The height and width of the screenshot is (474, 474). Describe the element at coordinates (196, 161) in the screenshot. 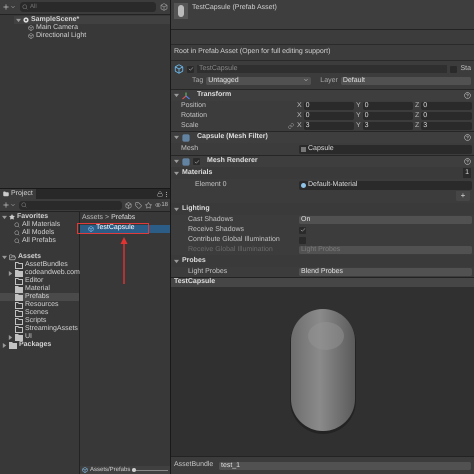

I see `enabled-checkbox` at that location.